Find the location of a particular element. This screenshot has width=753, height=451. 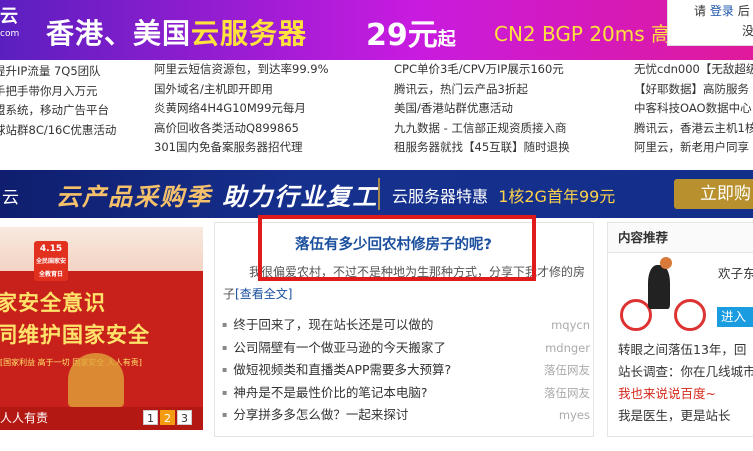

pager-1: 1 is located at coordinates (150, 417).